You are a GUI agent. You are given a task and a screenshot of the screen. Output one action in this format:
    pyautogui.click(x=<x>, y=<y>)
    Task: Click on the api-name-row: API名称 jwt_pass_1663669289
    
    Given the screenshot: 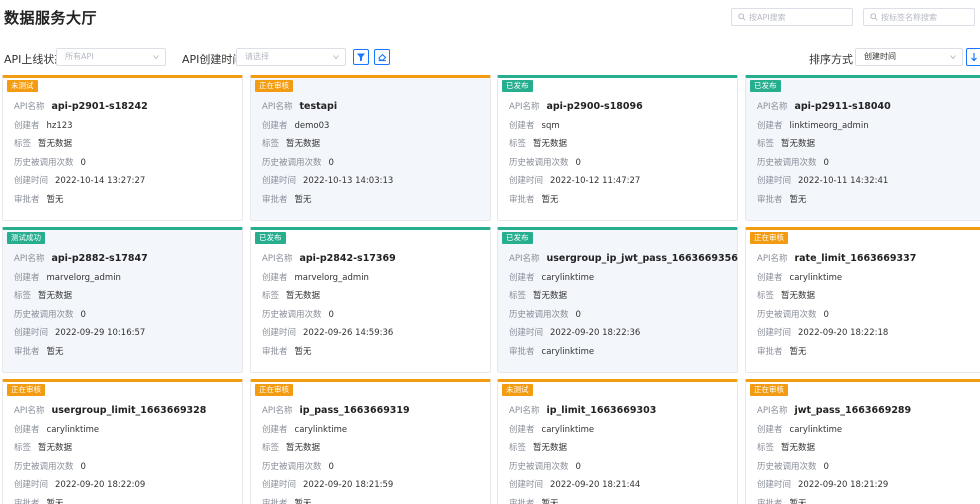 What is the action you would take?
    pyautogui.click(x=834, y=410)
    